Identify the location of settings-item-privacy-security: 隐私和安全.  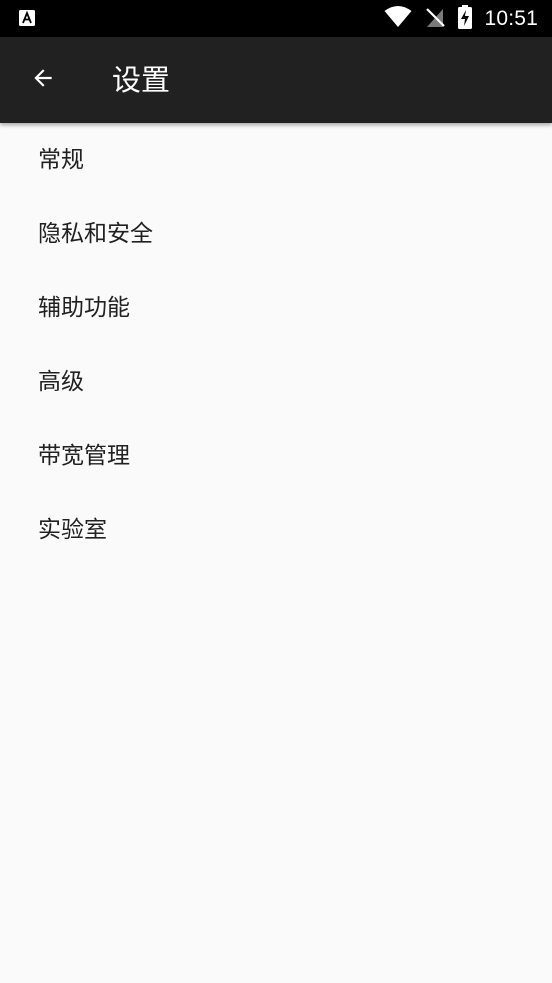
(276, 234).